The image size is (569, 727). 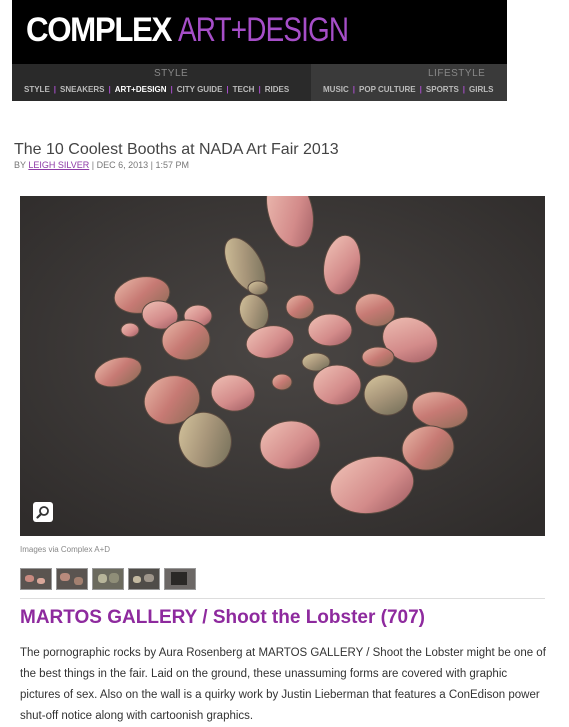 I want to click on article-date: | DEC 6, 2013 | 1:57 PM, so click(x=140, y=165).